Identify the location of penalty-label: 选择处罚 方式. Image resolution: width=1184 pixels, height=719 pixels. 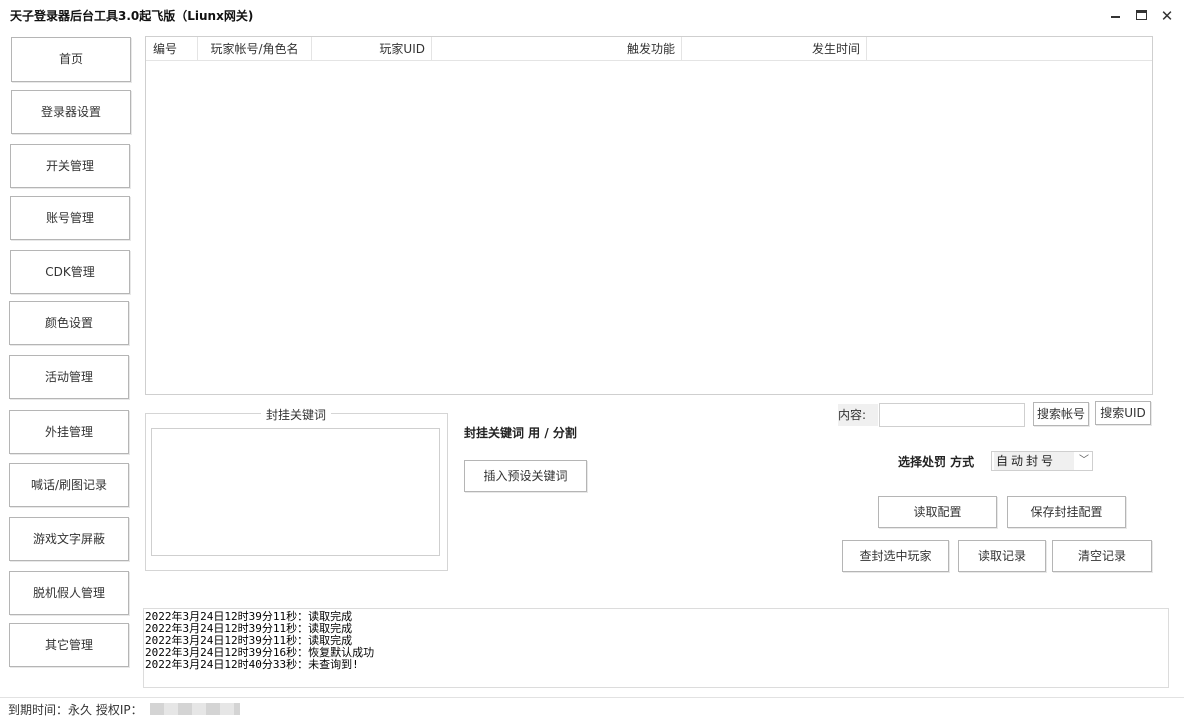
(936, 462).